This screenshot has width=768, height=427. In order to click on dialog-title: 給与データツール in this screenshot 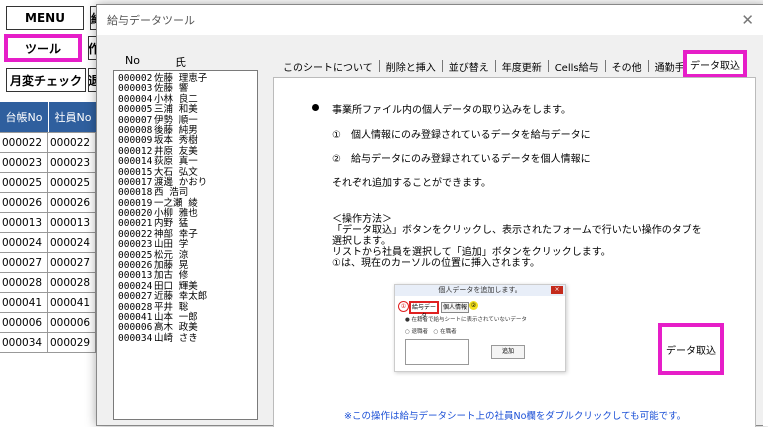, I will do `click(151, 20)`.